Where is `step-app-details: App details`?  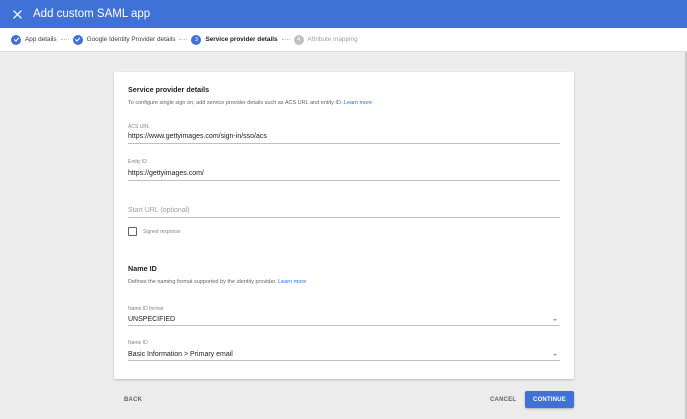 step-app-details: App details is located at coordinates (34, 39).